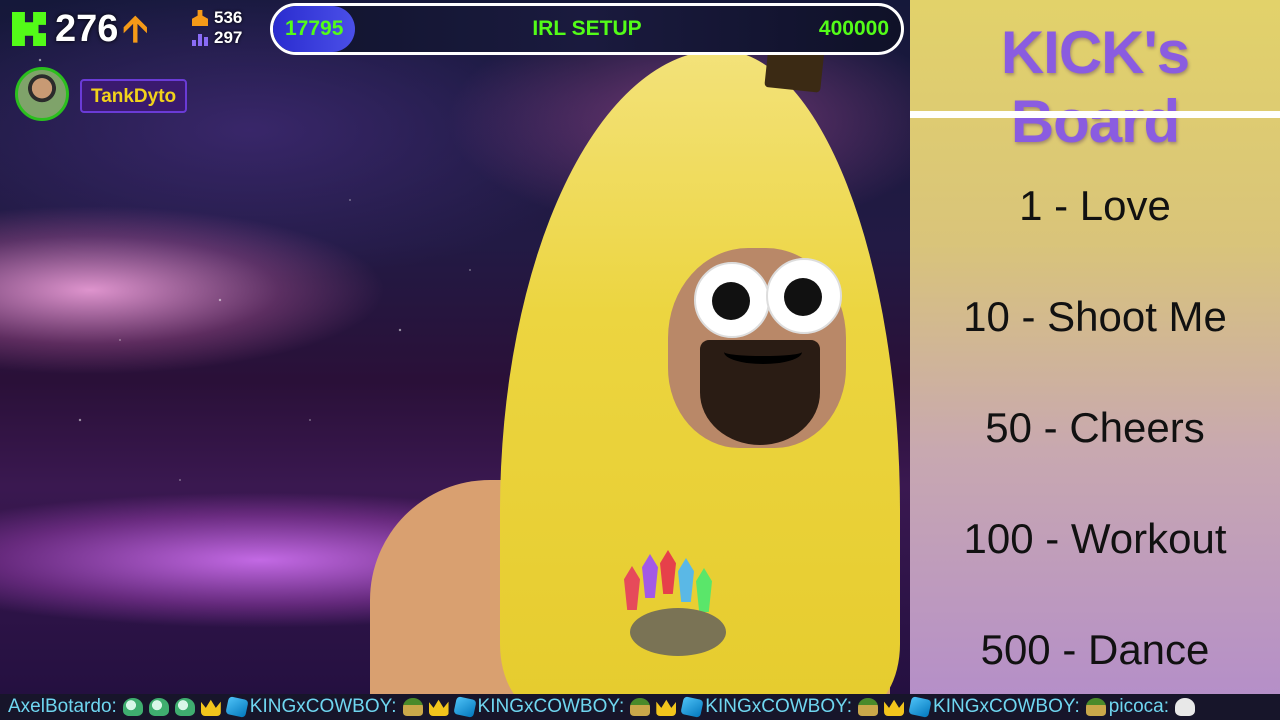 The width and height of the screenshot is (1280, 720). I want to click on crab-body, so click(678, 632).